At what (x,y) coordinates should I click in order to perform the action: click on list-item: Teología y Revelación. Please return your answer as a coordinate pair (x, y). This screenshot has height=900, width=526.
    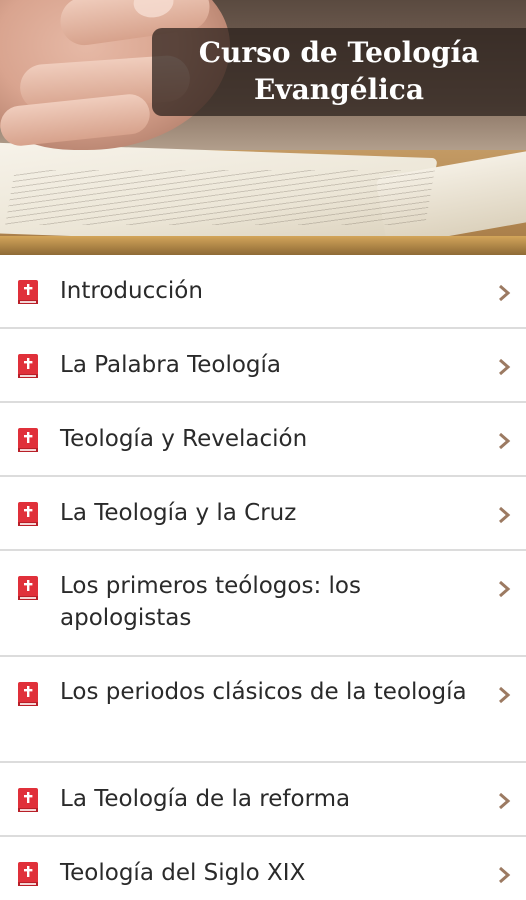
    Looking at the image, I should click on (263, 440).